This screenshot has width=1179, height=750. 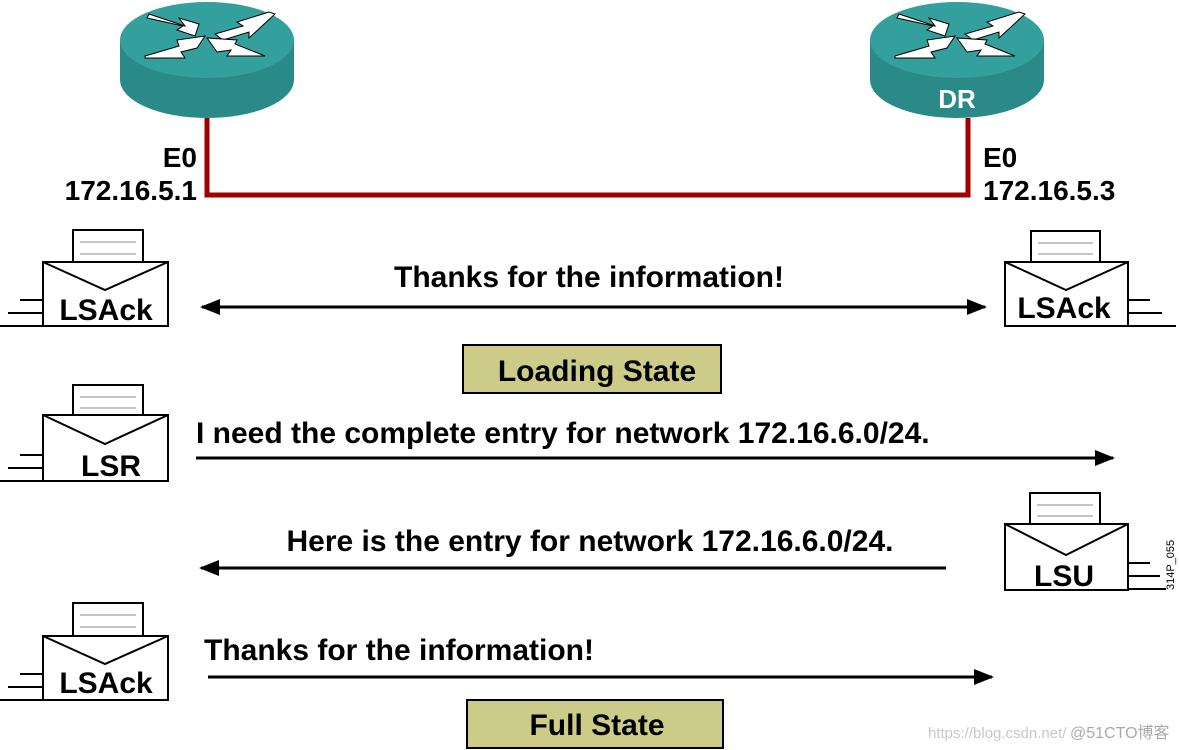 What do you see at coordinates (587, 158) in the screenshot?
I see `ethernet-link` at bounding box center [587, 158].